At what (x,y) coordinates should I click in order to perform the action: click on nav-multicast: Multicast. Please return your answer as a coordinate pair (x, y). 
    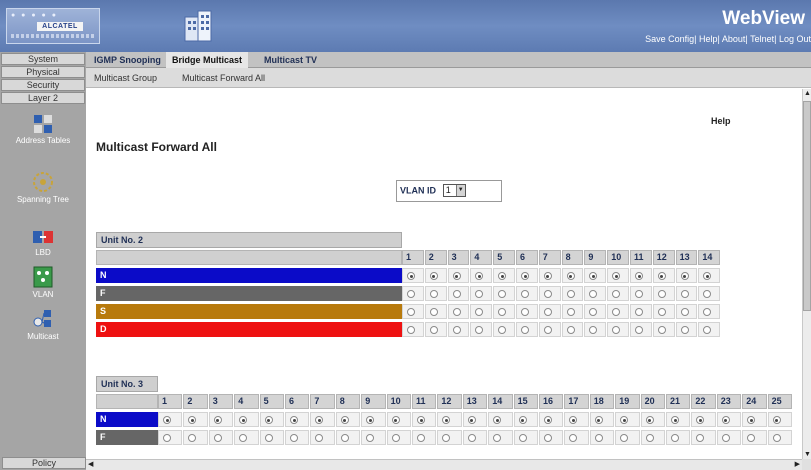
    Looking at the image, I should click on (43, 324).